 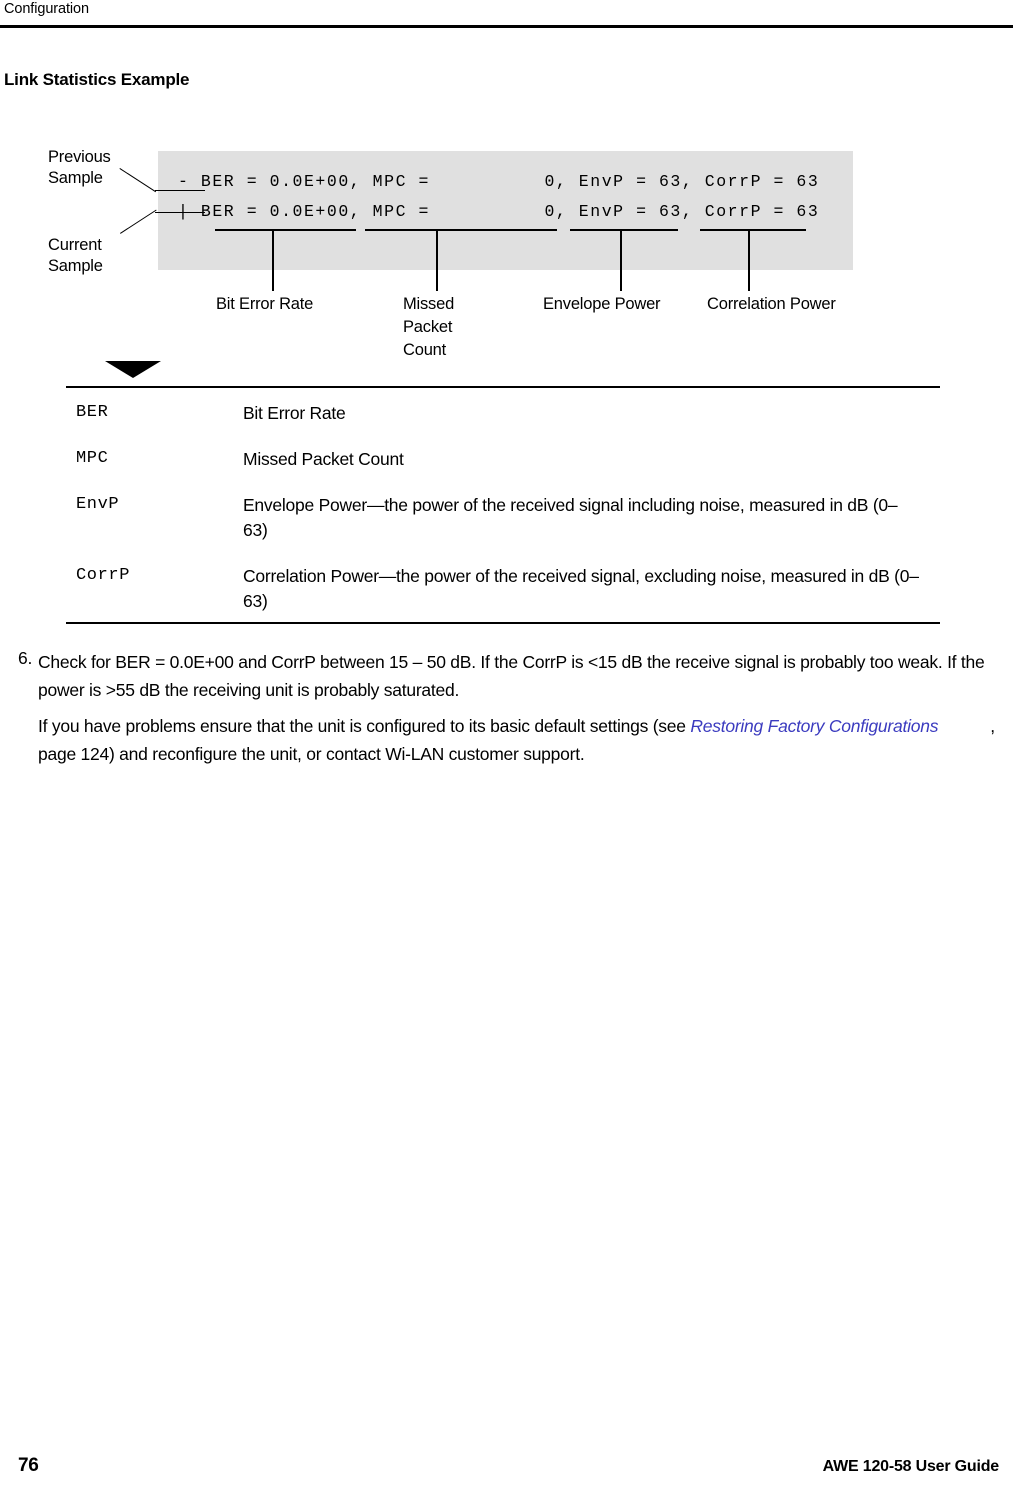 What do you see at coordinates (138, 222) in the screenshot?
I see `leader-line-current-diagonal` at bounding box center [138, 222].